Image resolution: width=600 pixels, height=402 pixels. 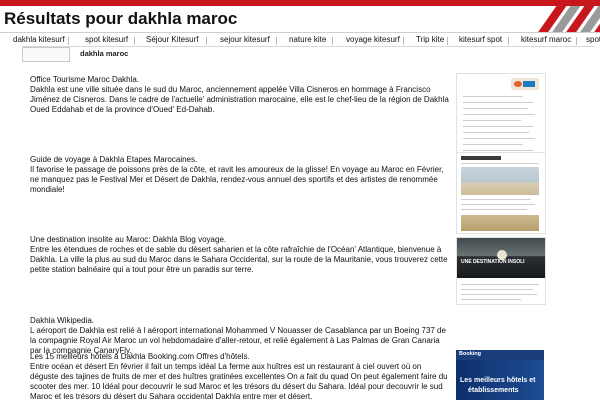 I want to click on breadcrumb-thumbnail, so click(x=46, y=54).